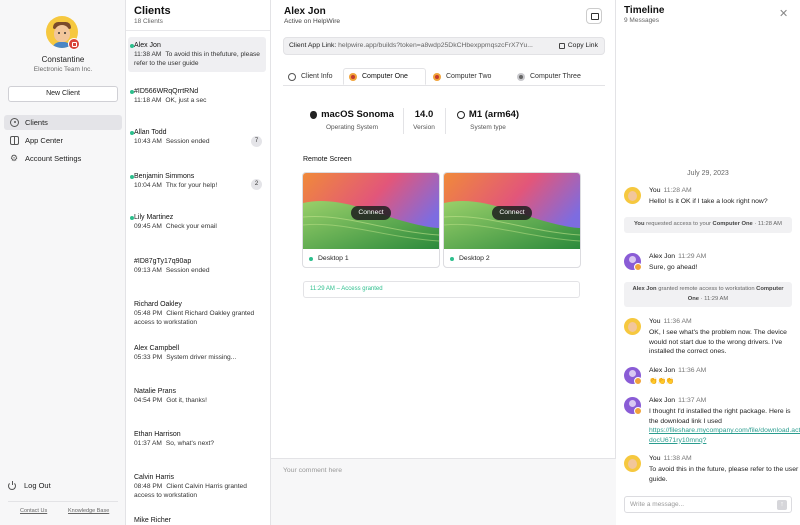 This screenshot has height=525, width=800. What do you see at coordinates (74, 44) in the screenshot?
I see `lock-badge-icon` at bounding box center [74, 44].